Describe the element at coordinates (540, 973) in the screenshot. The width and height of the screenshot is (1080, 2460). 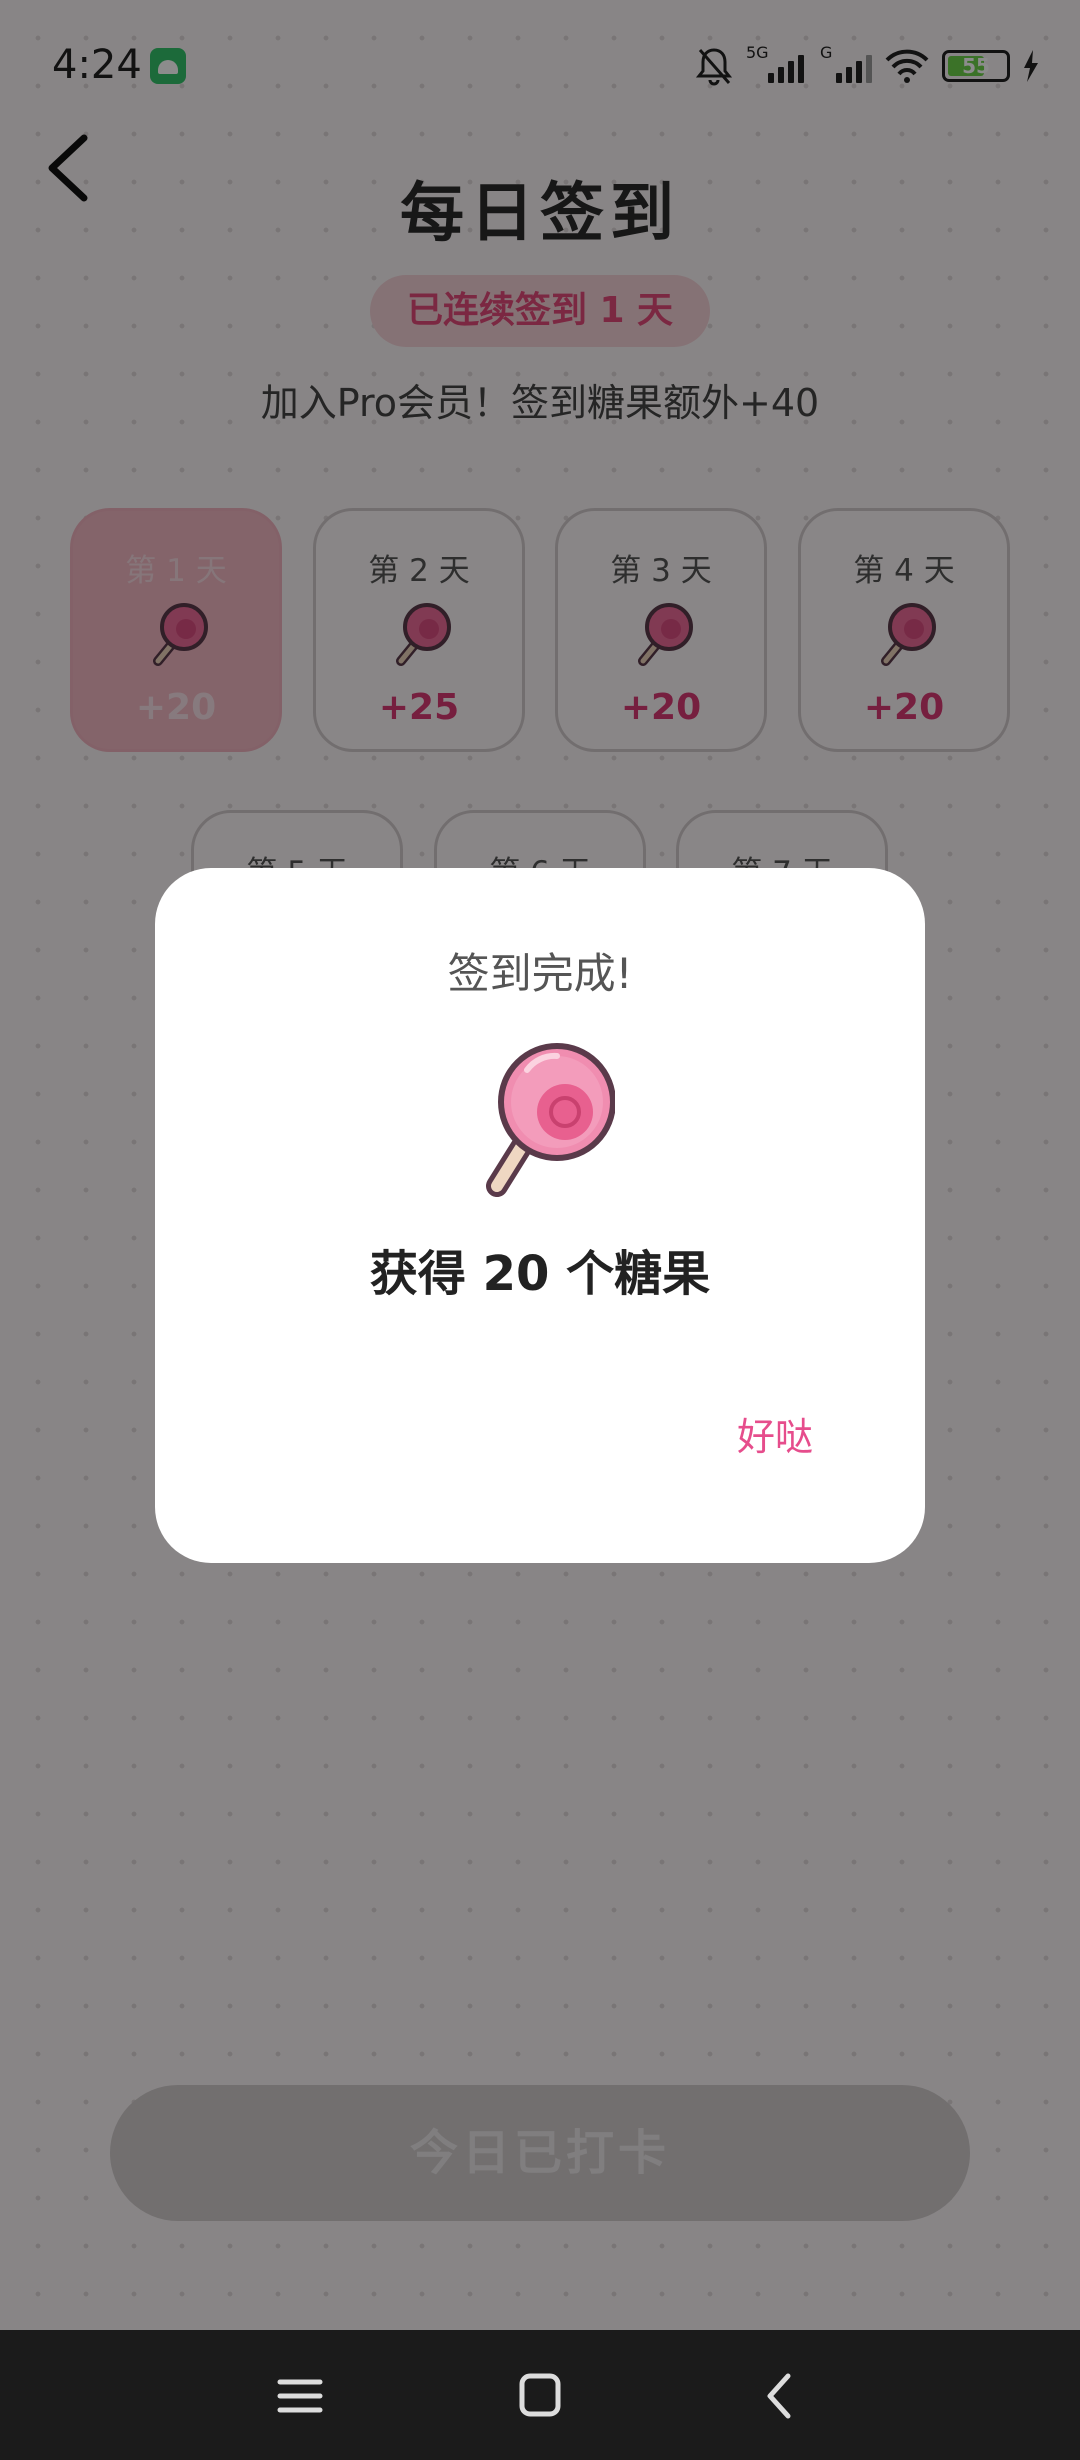
I see `dialog-title: 签到完成!` at that location.